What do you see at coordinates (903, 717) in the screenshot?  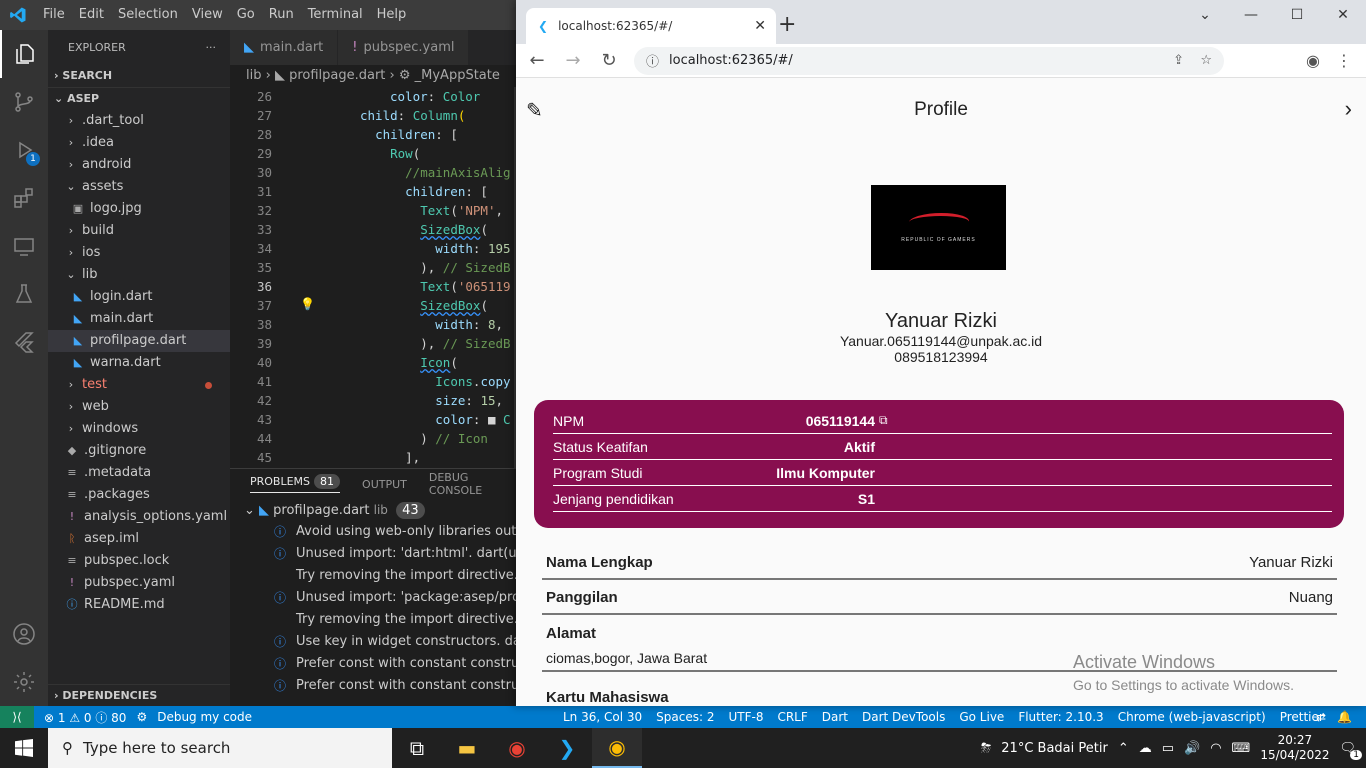 I see `status-item: Dart DevTools` at bounding box center [903, 717].